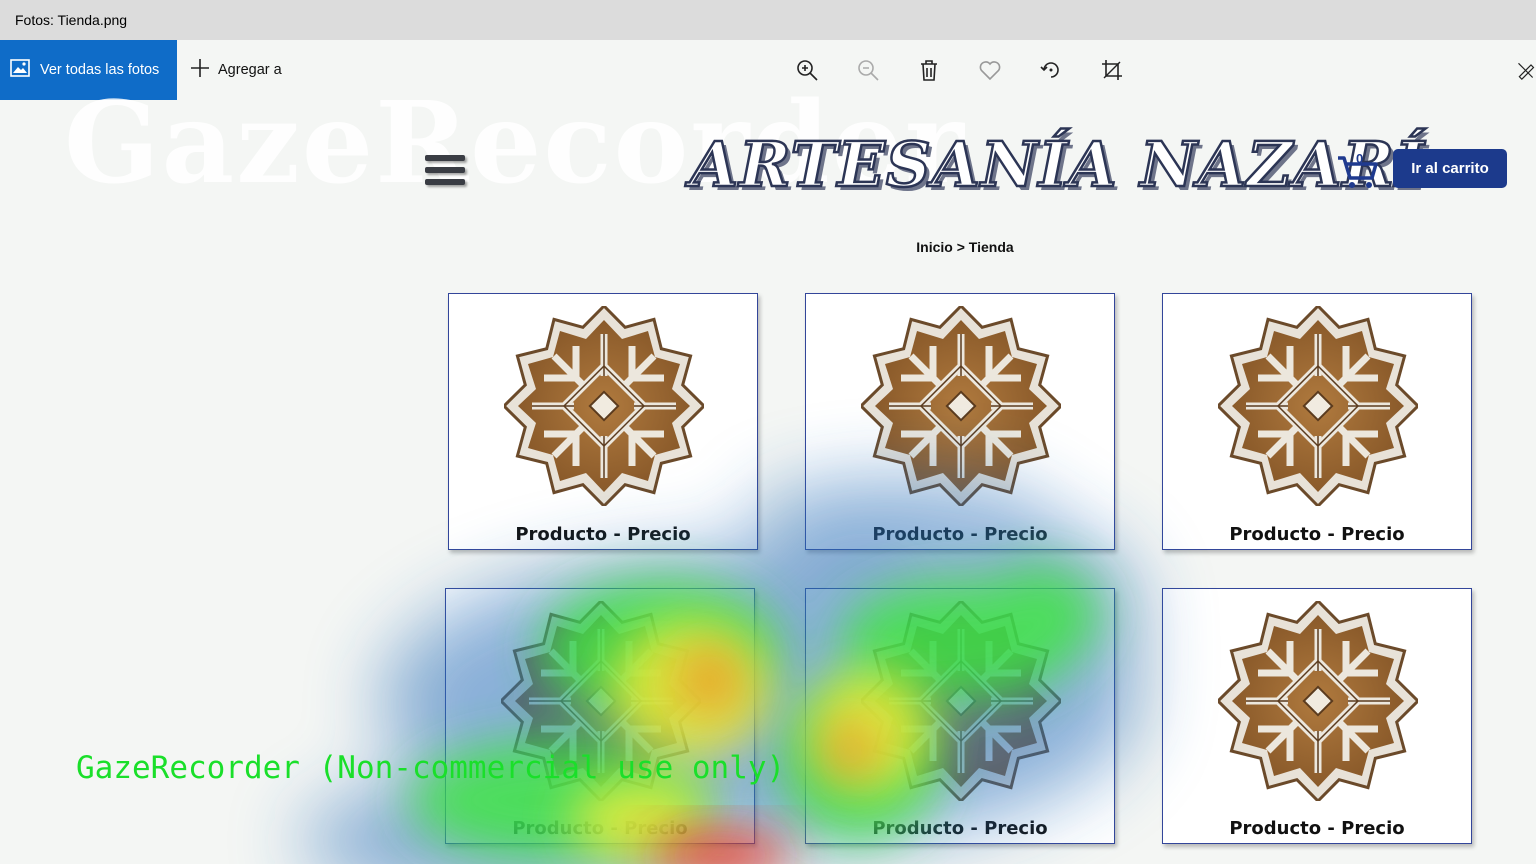 Image resolution: width=1536 pixels, height=864 pixels. What do you see at coordinates (929, 70) in the screenshot?
I see `trash-icon` at bounding box center [929, 70].